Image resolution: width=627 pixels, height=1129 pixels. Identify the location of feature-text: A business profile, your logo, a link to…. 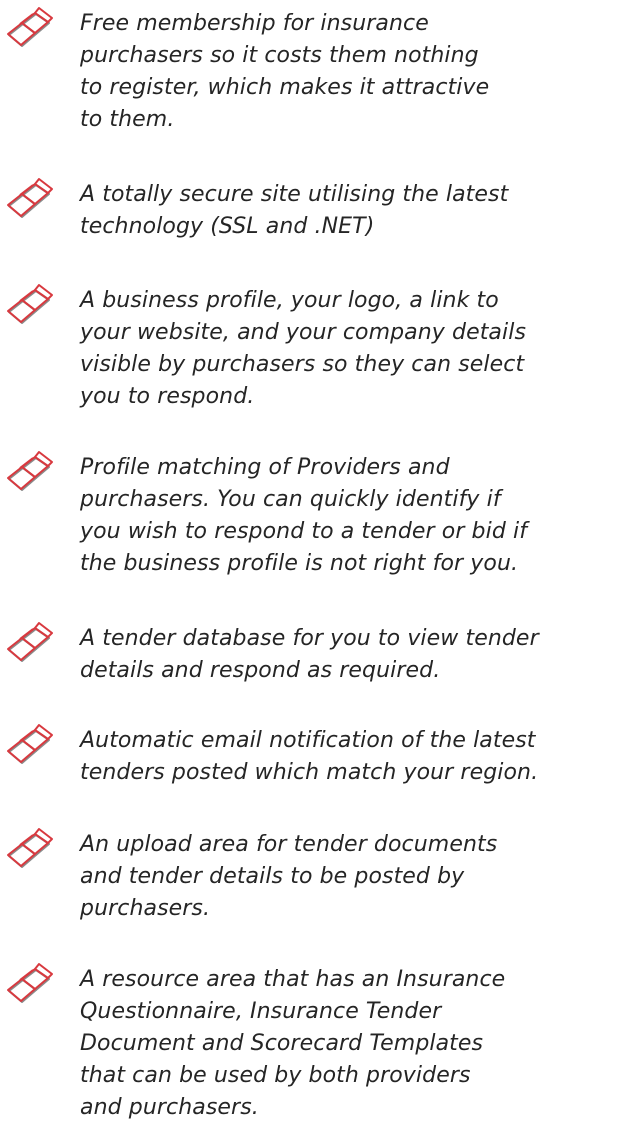
(303, 348).